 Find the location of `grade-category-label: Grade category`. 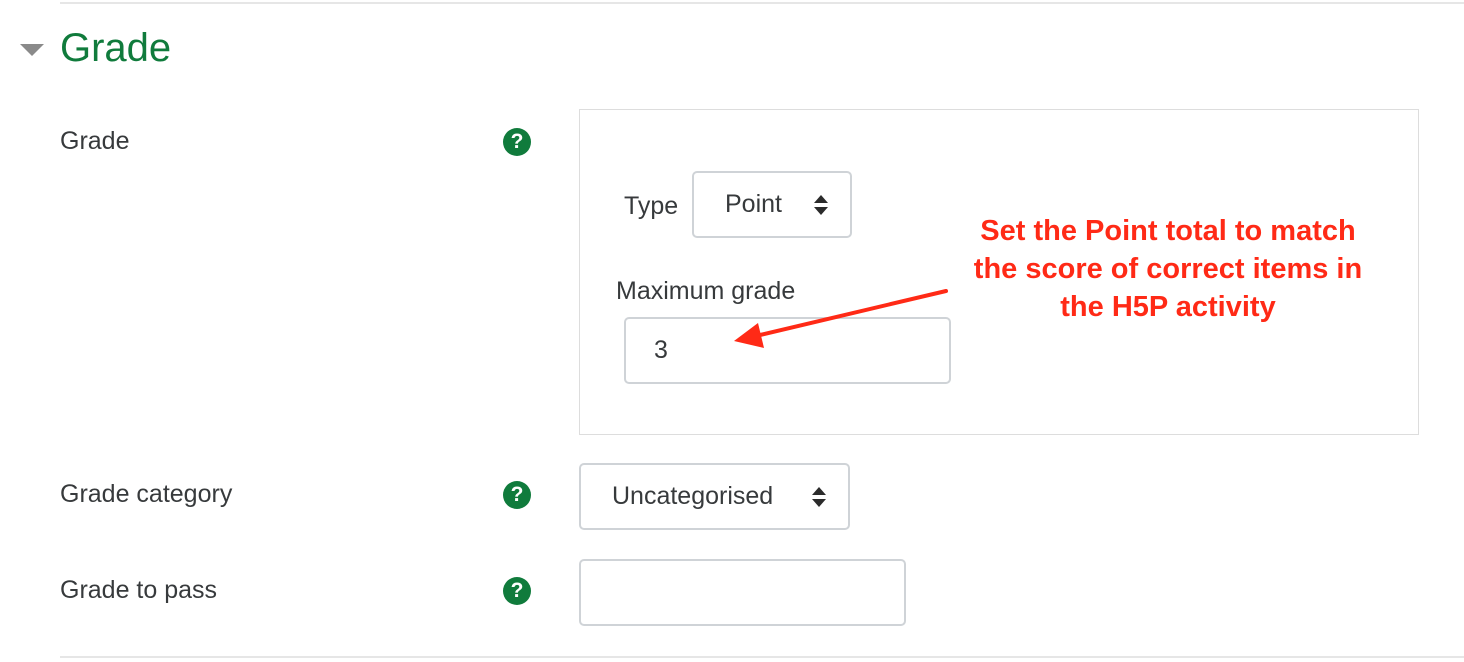

grade-category-label: Grade category is located at coordinates (146, 494).